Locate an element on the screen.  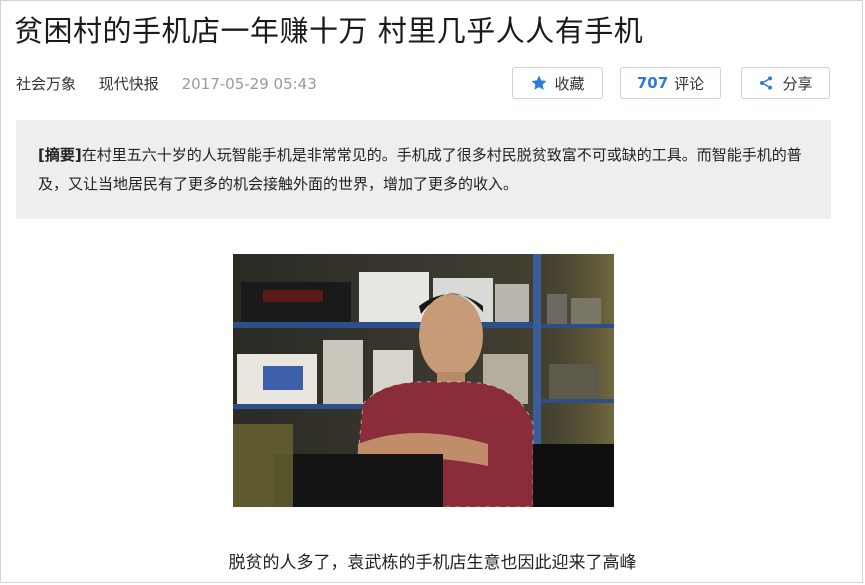
comment-label: 评论 is located at coordinates (689, 83).